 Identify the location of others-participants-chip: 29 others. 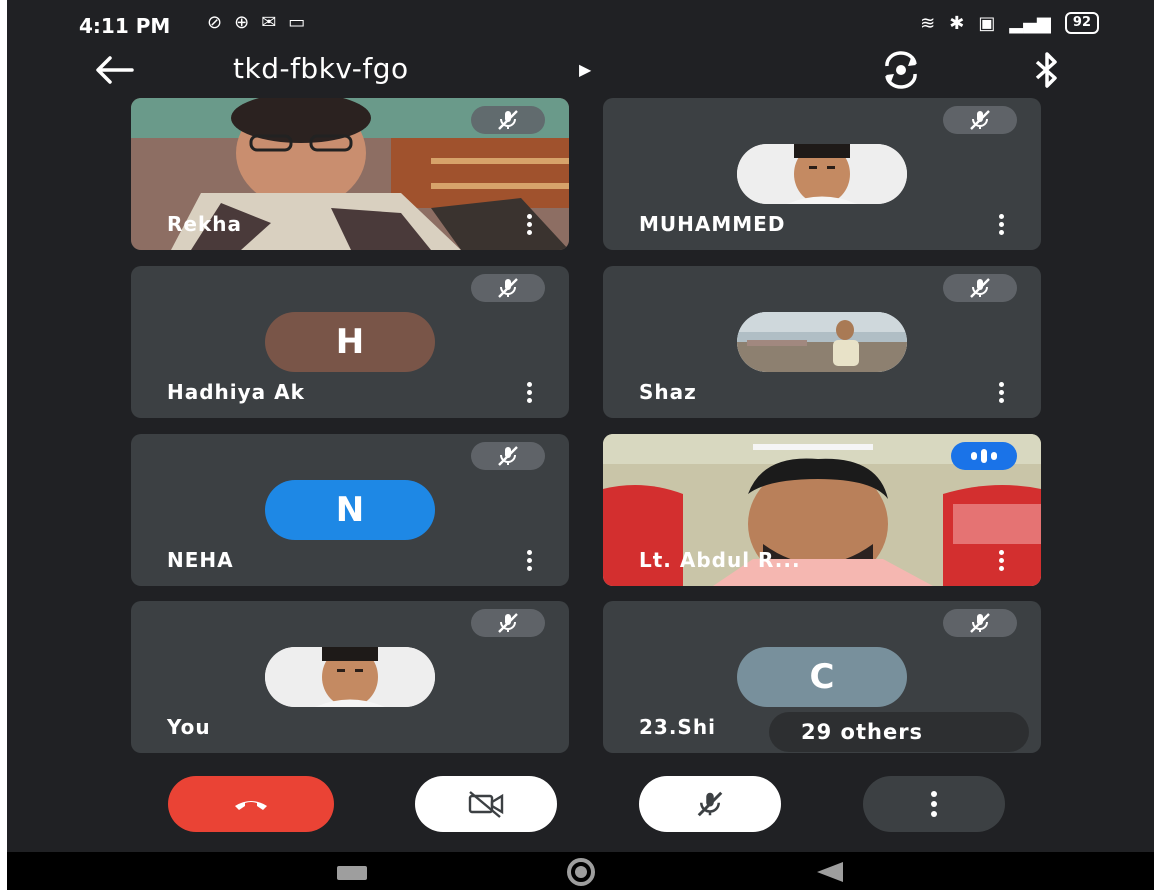
(899, 732).